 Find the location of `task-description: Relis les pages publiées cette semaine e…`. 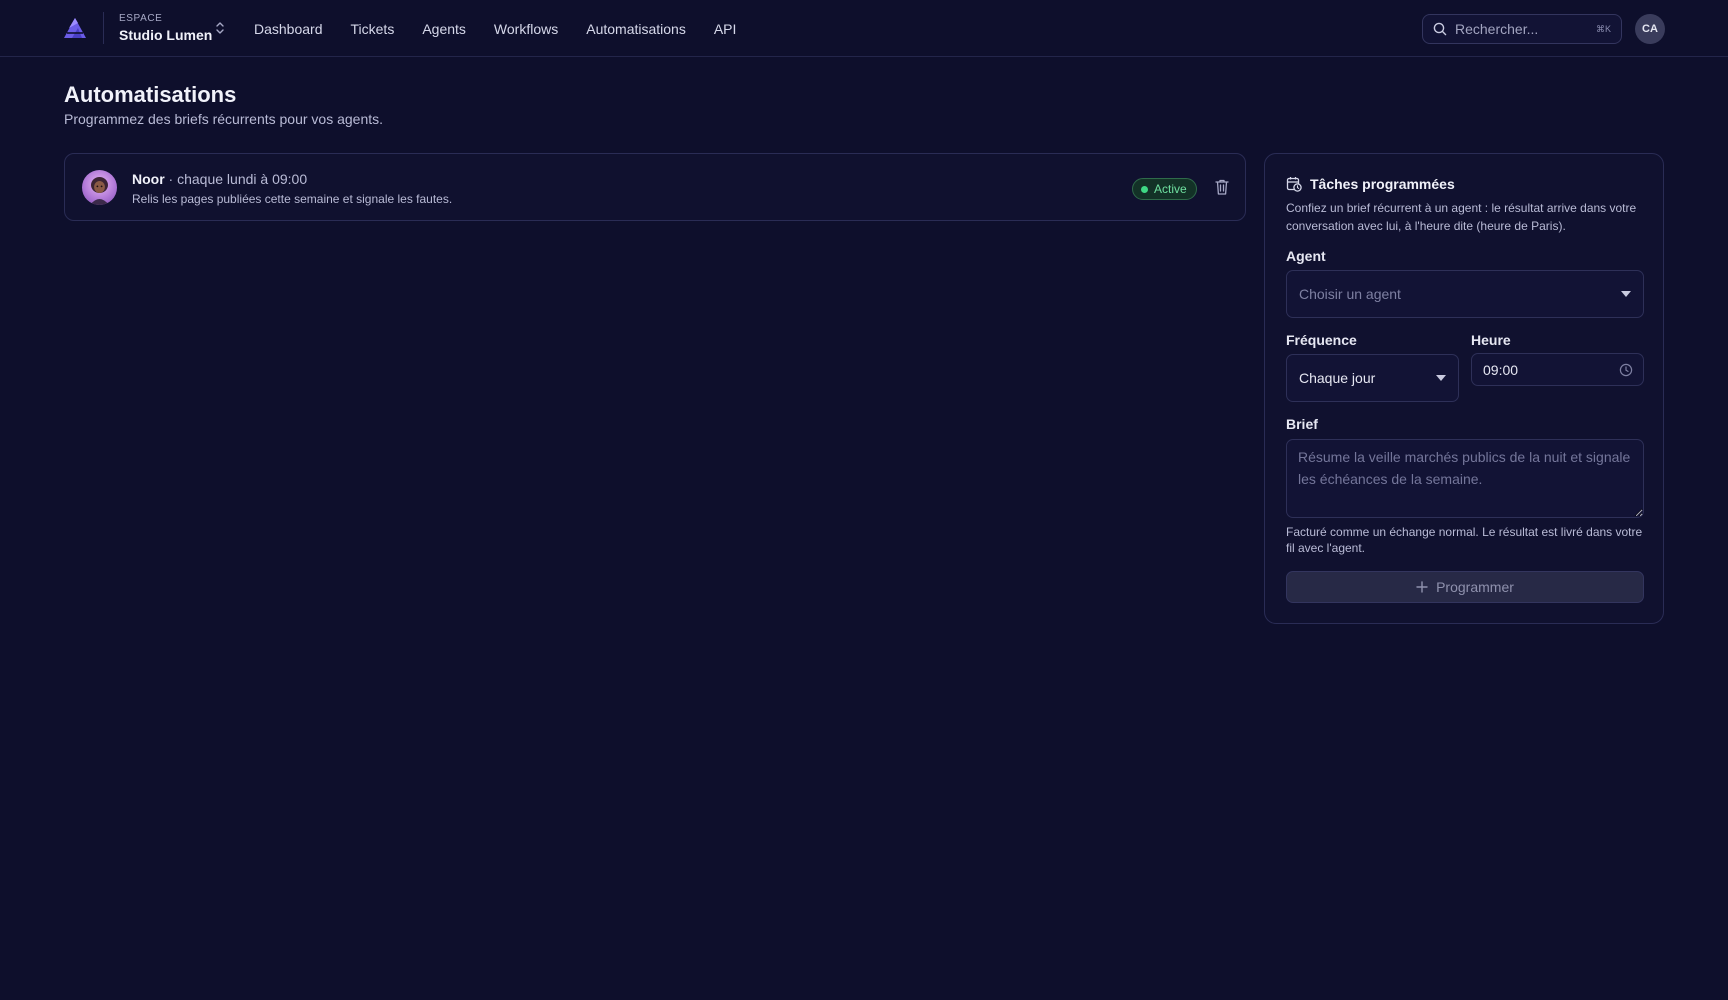

task-description: Relis les pages publiées cette semaine e… is located at coordinates (292, 199).